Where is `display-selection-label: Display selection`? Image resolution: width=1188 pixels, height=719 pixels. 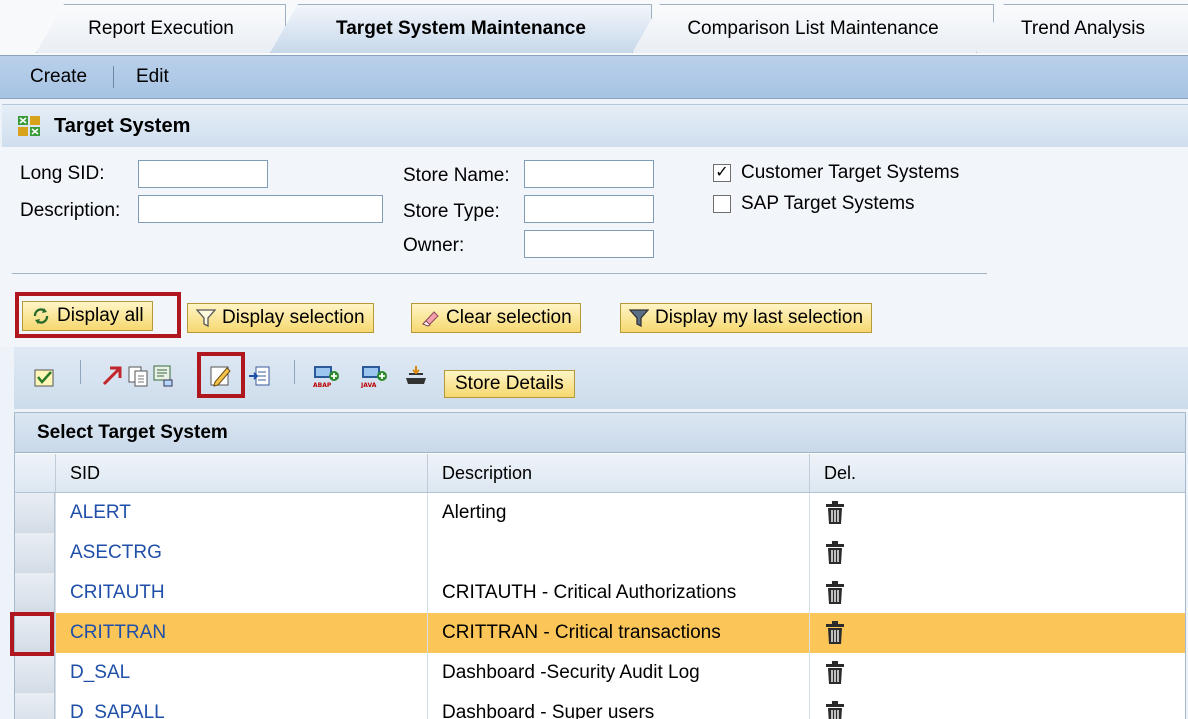 display-selection-label: Display selection is located at coordinates (293, 317).